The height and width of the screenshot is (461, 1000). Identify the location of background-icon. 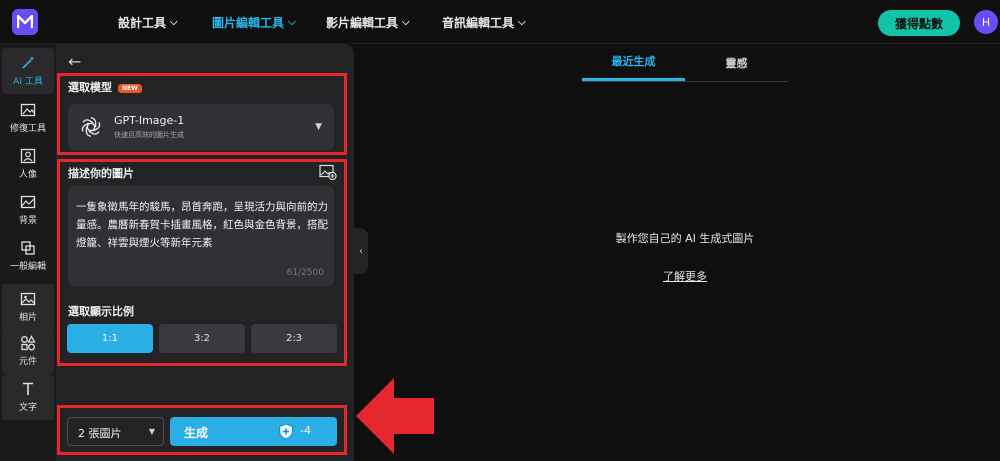
(28, 202).